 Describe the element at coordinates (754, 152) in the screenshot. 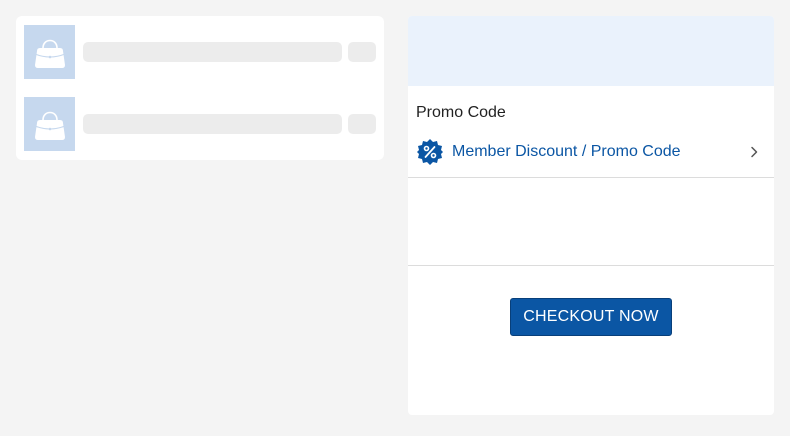

I see `chevron-right-icon` at that location.